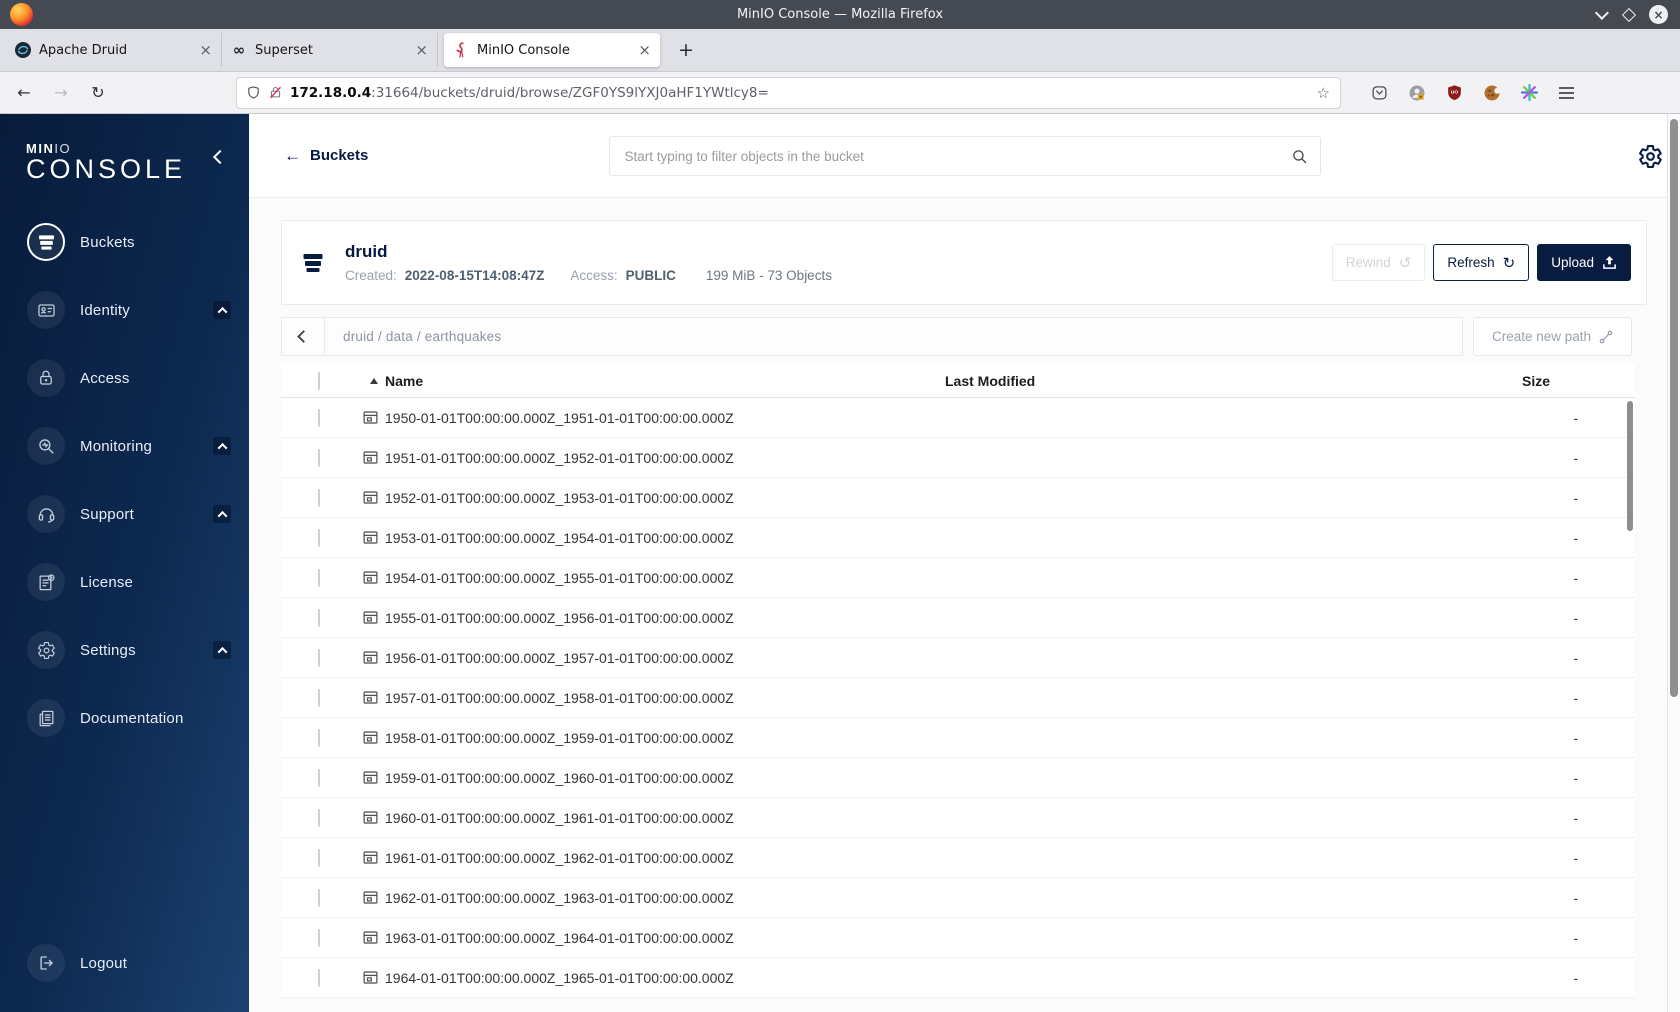 This screenshot has height=1012, width=1680. What do you see at coordinates (275, 92) in the screenshot?
I see `insecure-lock-icon` at bounding box center [275, 92].